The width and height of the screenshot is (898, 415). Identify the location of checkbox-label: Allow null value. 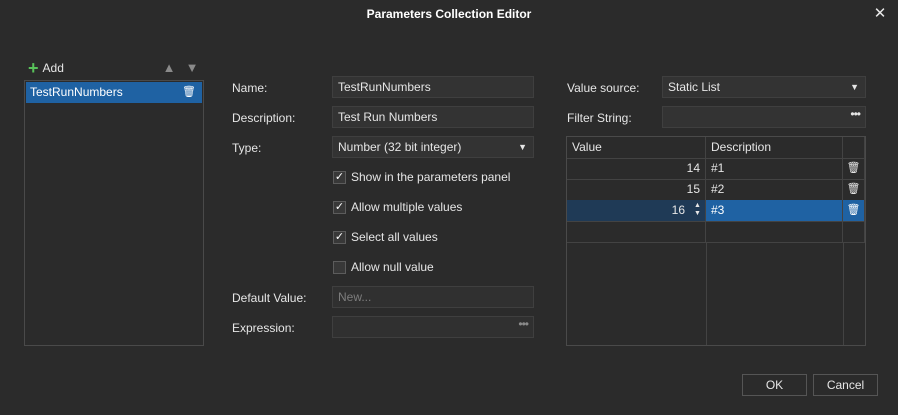
(392, 267).